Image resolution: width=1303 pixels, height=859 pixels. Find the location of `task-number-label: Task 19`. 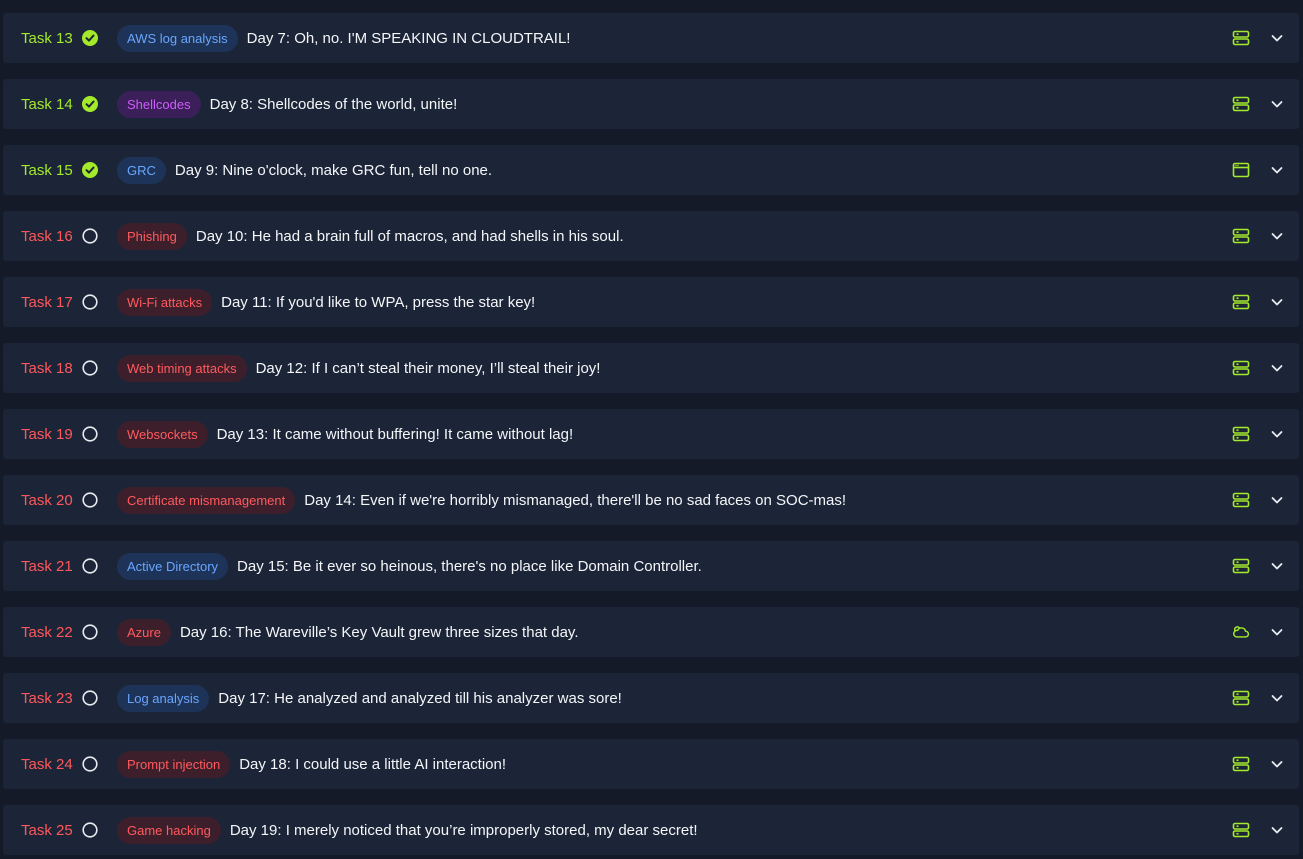

task-number-label: Task 19 is located at coordinates (47, 434).